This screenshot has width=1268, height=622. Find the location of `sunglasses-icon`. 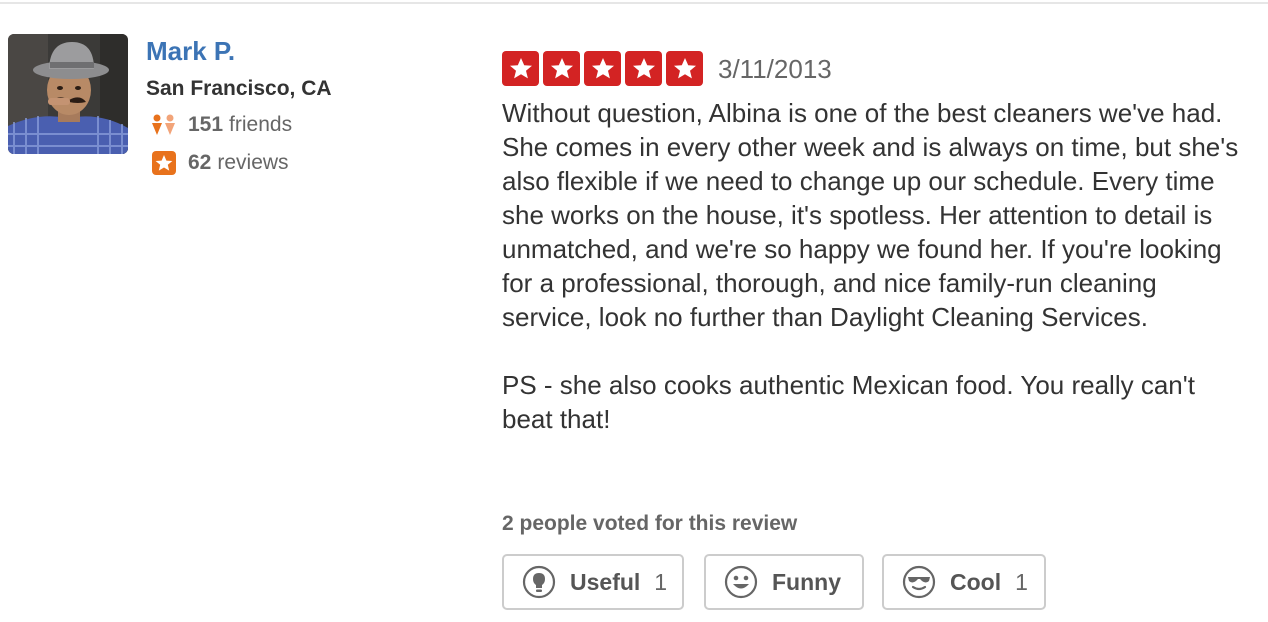

sunglasses-icon is located at coordinates (919, 582).